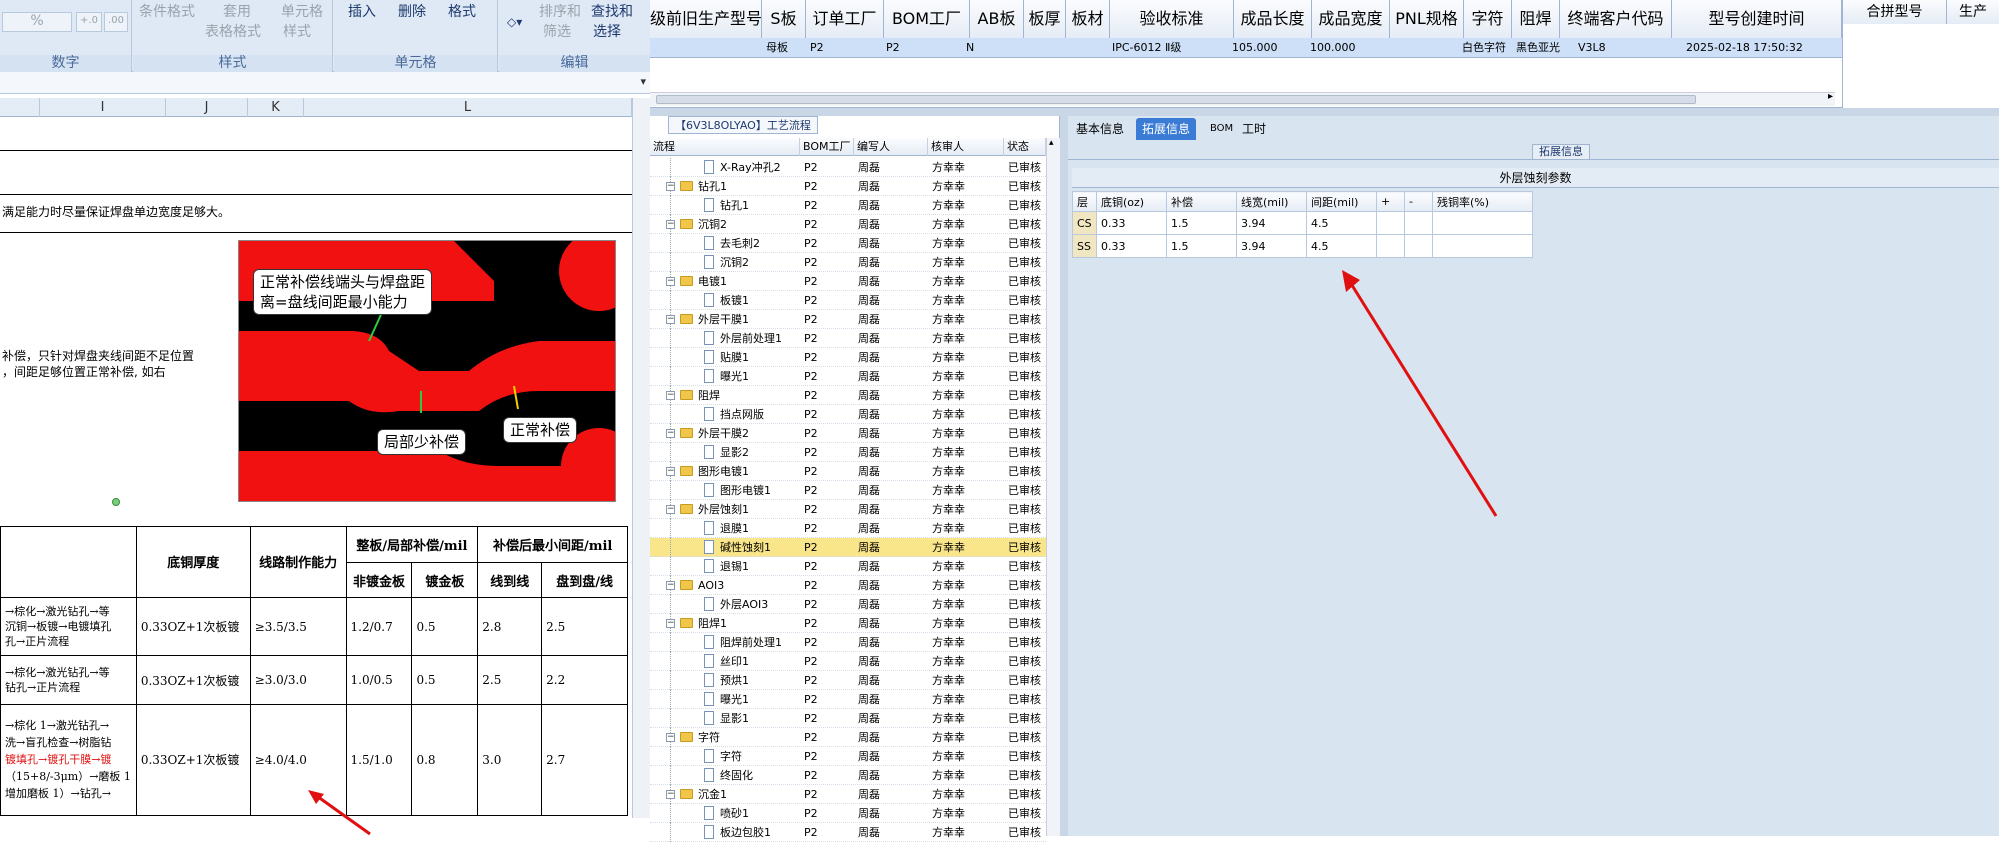 This screenshot has width=1999, height=842. What do you see at coordinates (1131, 201) in the screenshot?
I see `col-copper: 底铜(oz)` at bounding box center [1131, 201].